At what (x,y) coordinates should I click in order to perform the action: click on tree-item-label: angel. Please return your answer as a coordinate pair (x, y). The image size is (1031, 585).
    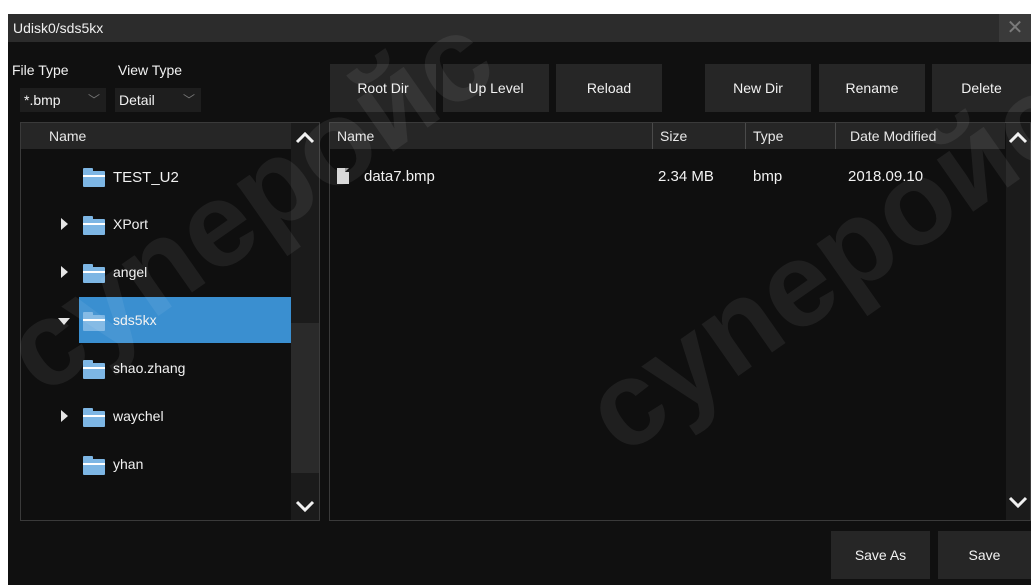
    Looking at the image, I should click on (130, 272).